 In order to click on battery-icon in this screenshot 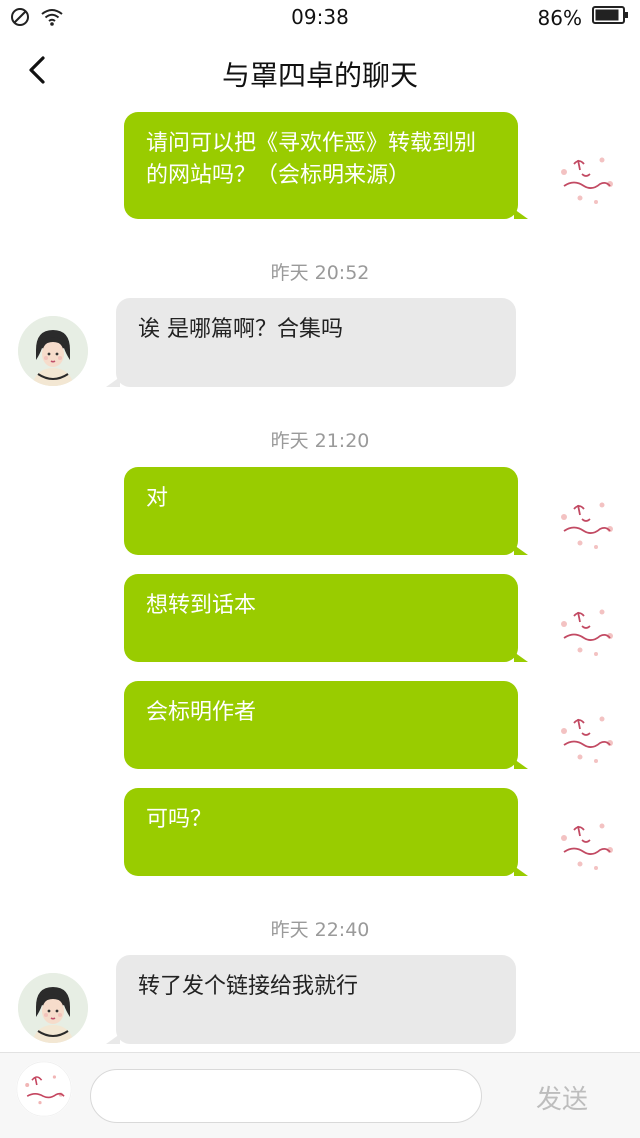, I will do `click(611, 17)`.